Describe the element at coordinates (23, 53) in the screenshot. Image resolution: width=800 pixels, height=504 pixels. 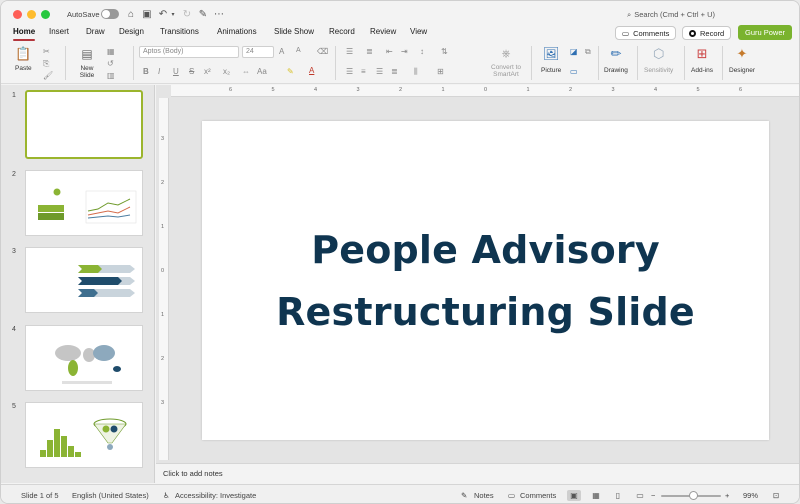
I see `clipboard-icon: 📋` at that location.